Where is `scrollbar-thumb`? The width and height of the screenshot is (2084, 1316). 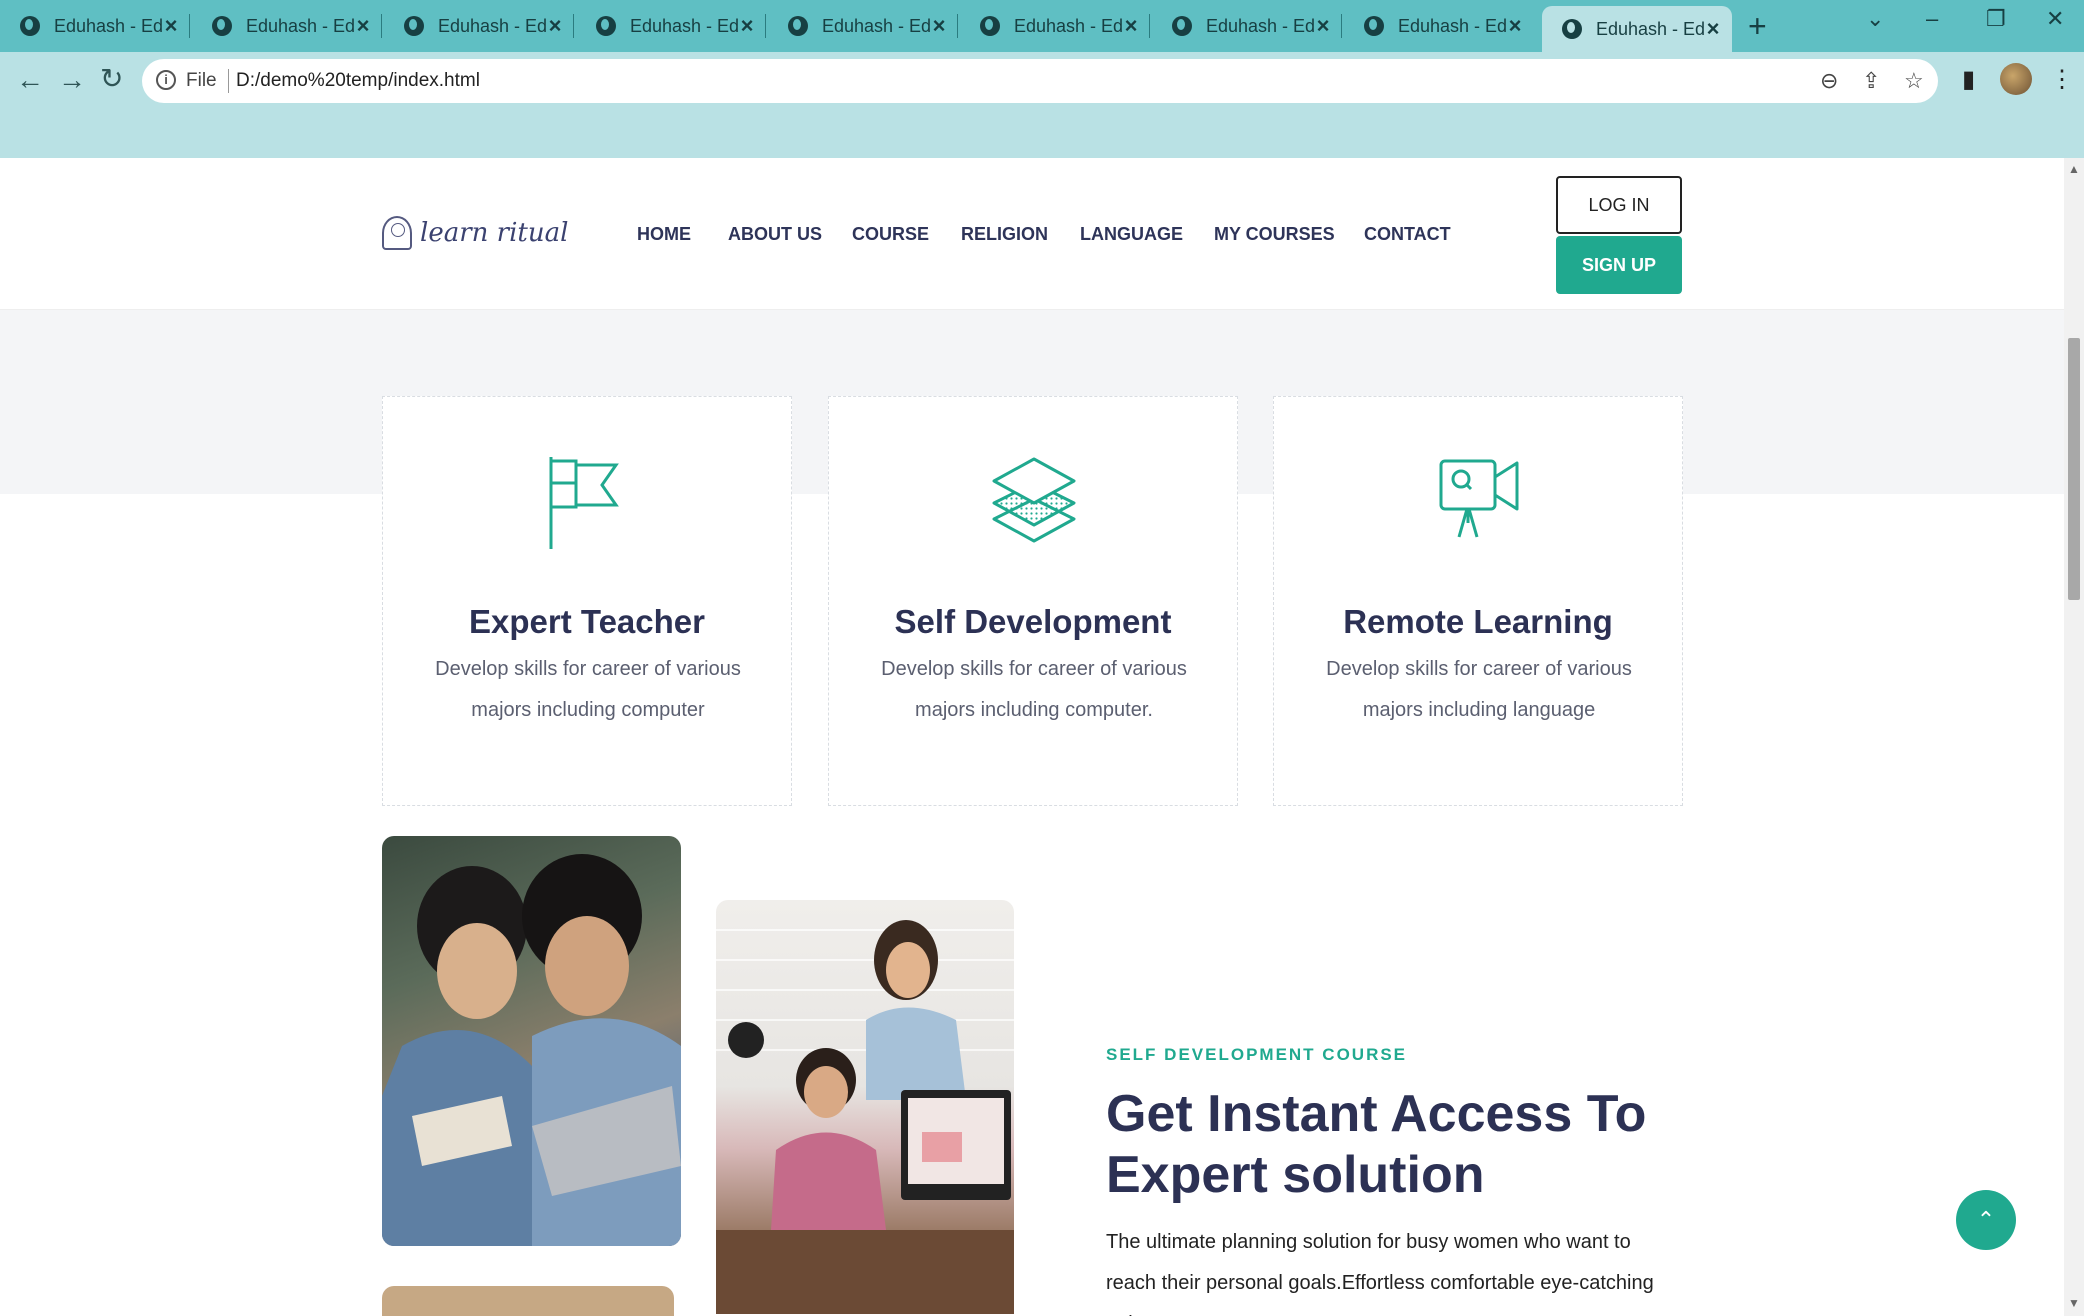
scrollbar-thumb is located at coordinates (2074, 469).